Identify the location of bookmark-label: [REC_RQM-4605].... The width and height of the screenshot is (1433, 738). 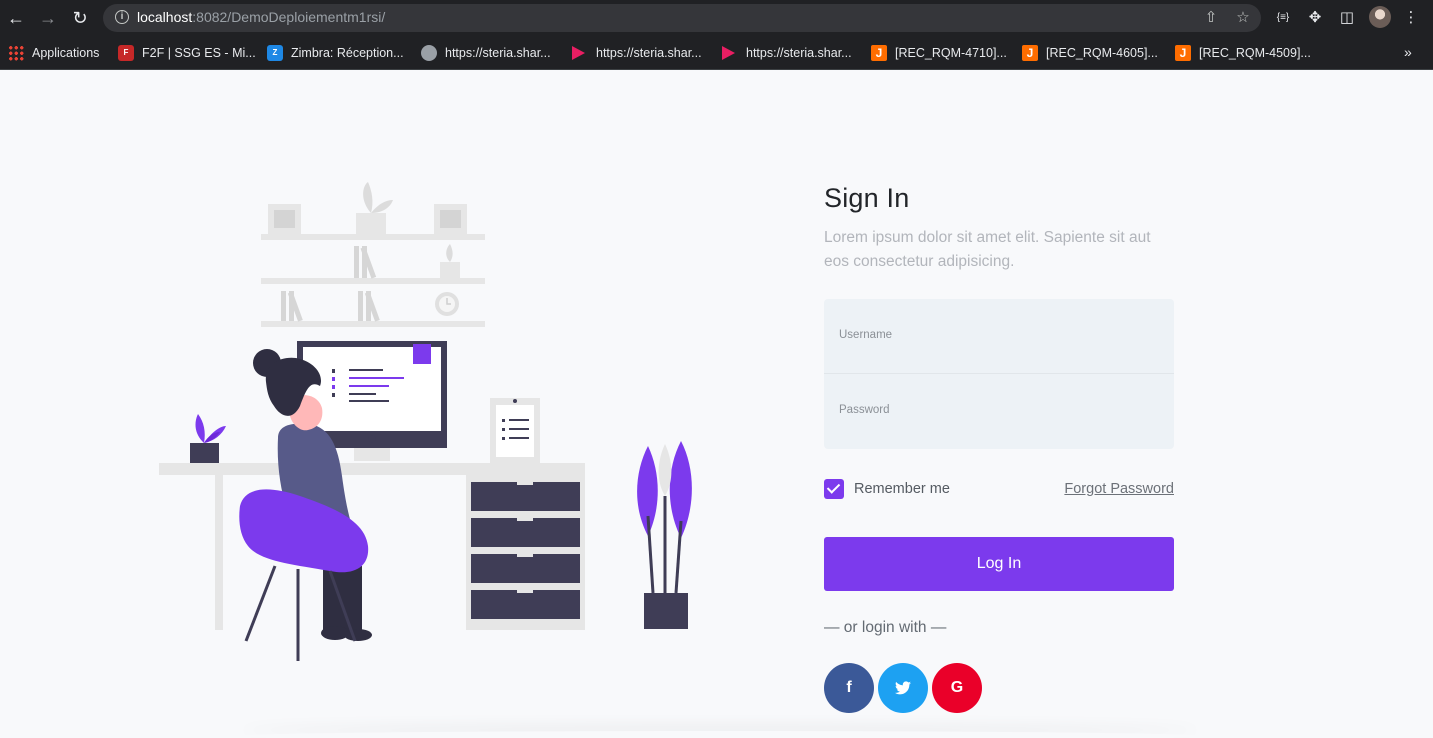
(1102, 53).